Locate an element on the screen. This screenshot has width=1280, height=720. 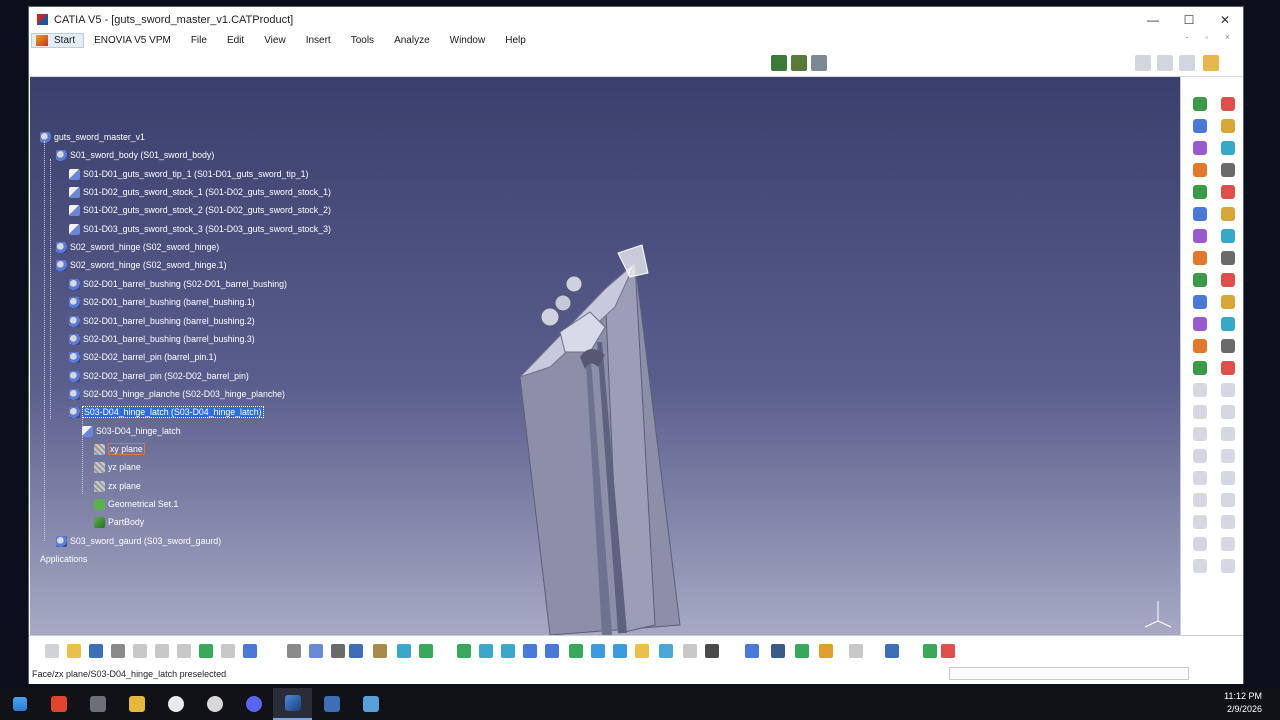
manipulate-icon is located at coordinates (778, 651).